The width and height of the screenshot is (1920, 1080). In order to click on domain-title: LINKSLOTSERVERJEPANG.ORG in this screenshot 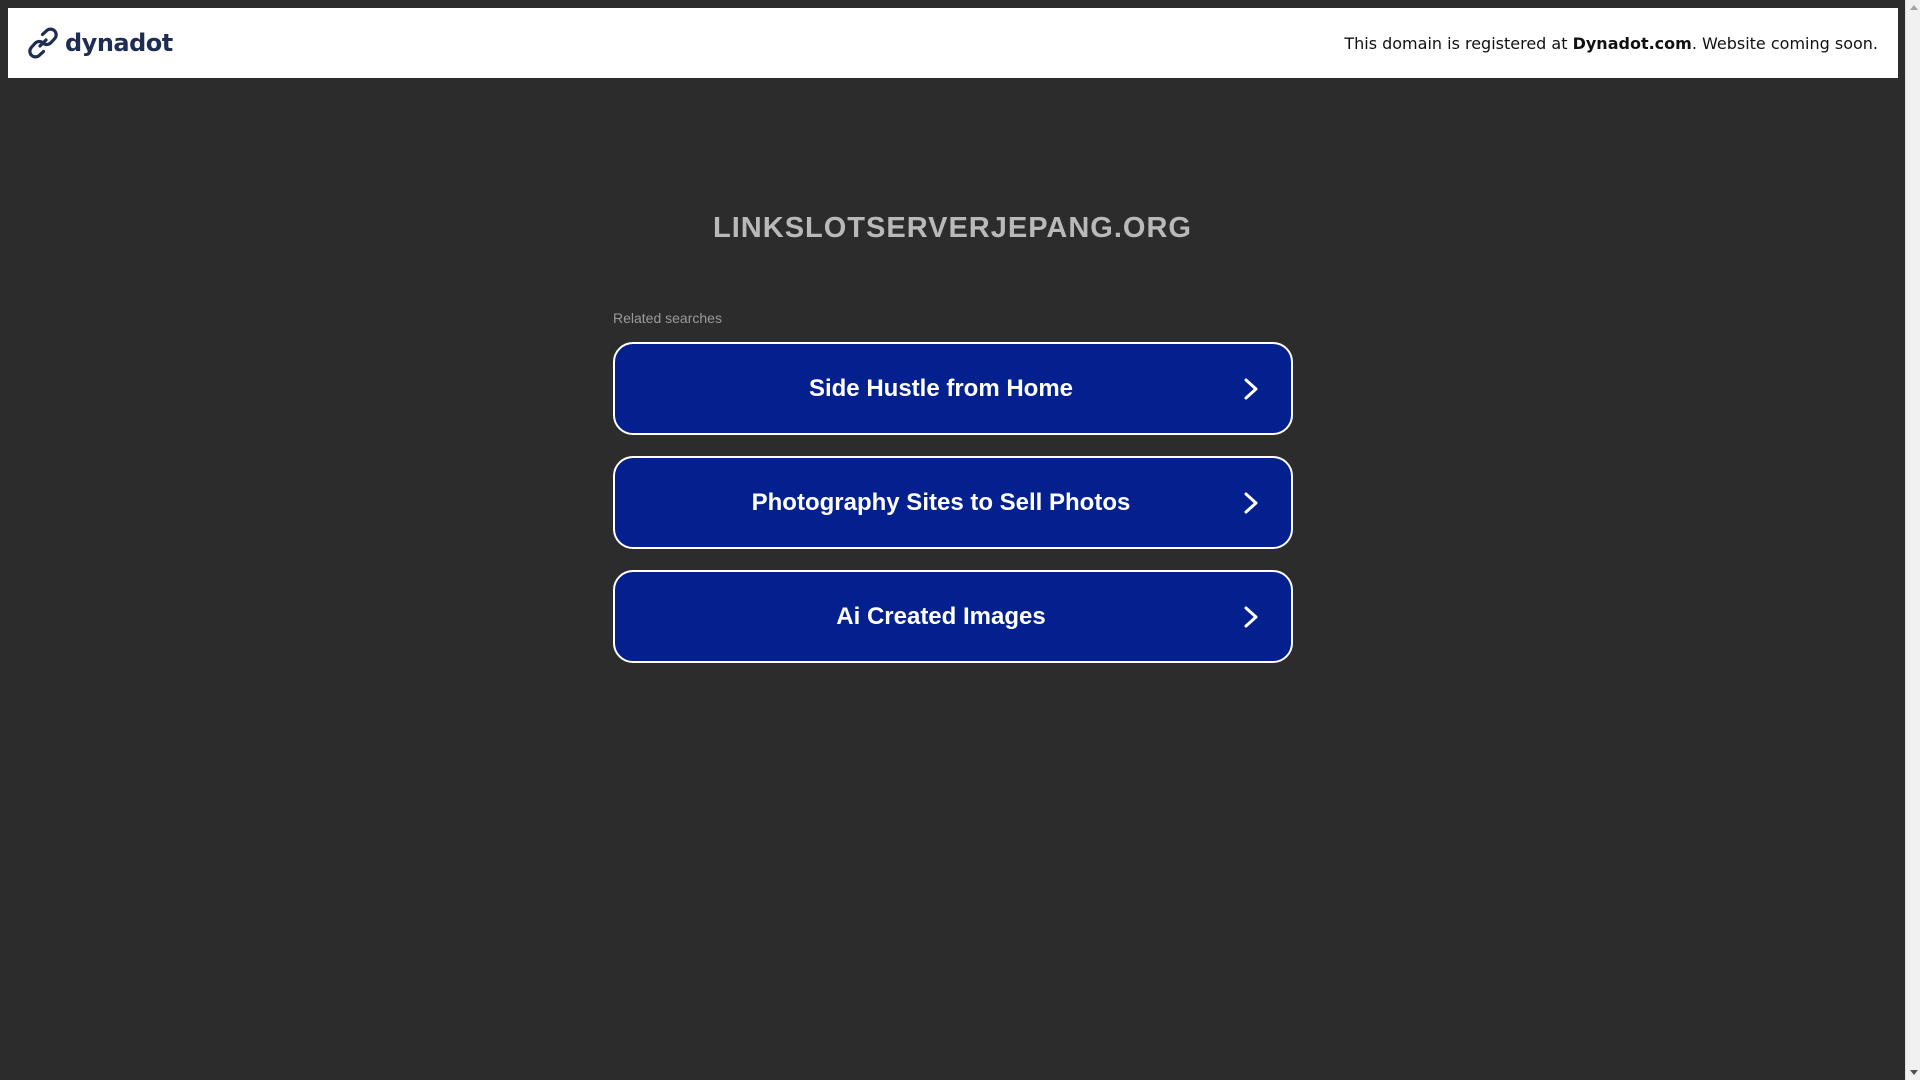, I will do `click(952, 228)`.